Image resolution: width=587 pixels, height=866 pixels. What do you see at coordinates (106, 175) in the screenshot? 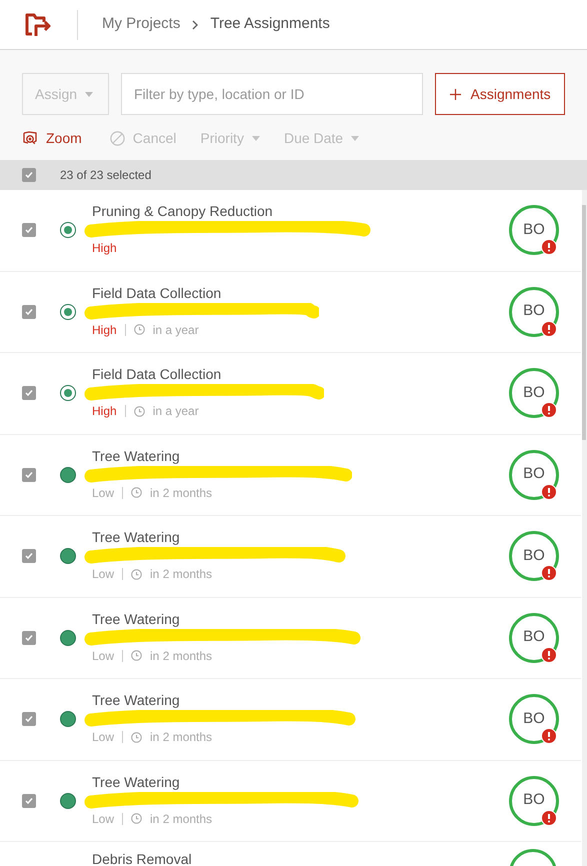
I see `selection-count: 23 of 23 selected` at bounding box center [106, 175].